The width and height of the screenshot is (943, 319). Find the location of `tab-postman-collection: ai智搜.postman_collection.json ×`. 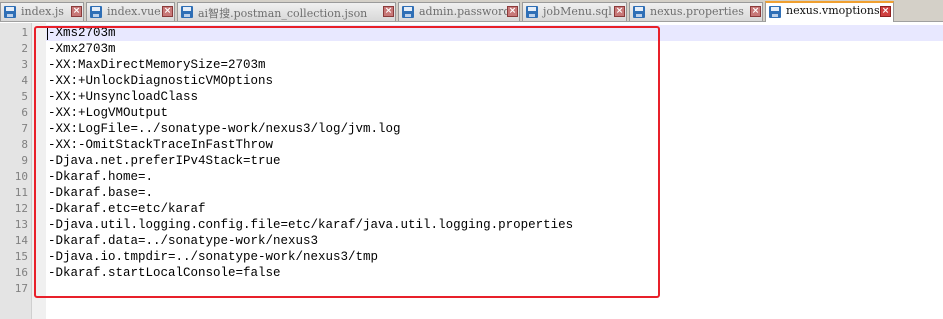

tab-postman-collection: ai智搜.postman_collection.json × is located at coordinates (286, 11).